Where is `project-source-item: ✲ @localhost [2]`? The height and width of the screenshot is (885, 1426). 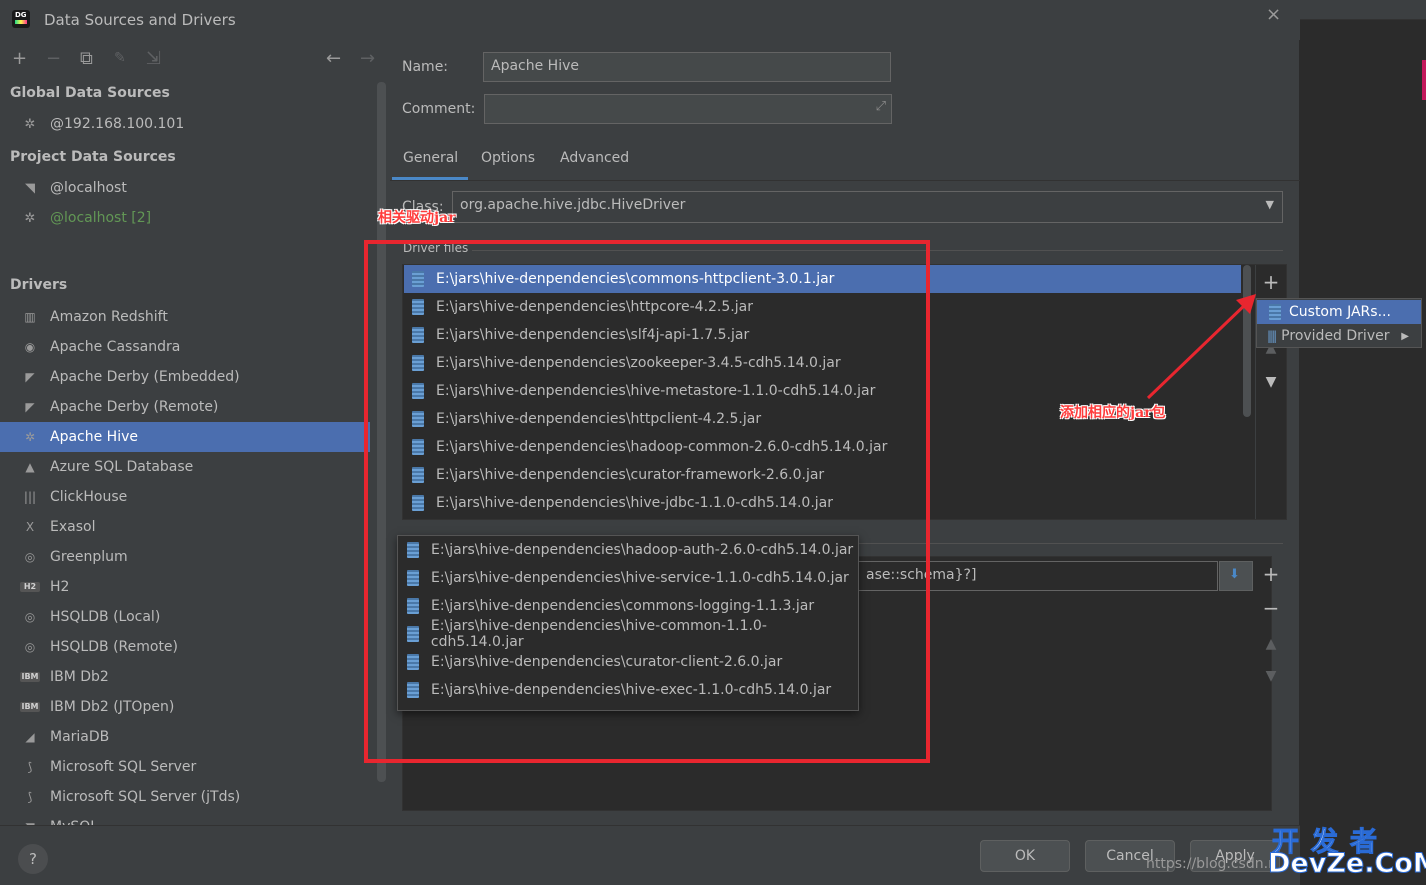
project-source-item: ✲ @localhost [2] is located at coordinates (86, 218).